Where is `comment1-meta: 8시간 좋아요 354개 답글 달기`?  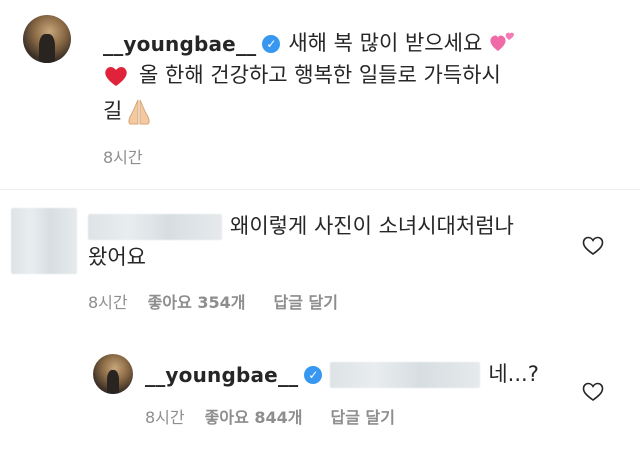 comment1-meta: 8시간 좋아요 354개 답글 달기 is located at coordinates (213, 301).